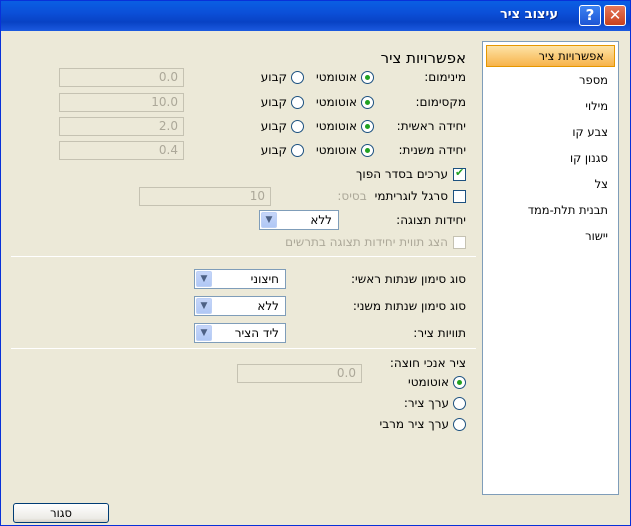 Image resolution: width=631 pixels, height=526 pixels. I want to click on show-units-label-row: הצג תווית יחידות תצוגה בתרשים, so click(375, 242).